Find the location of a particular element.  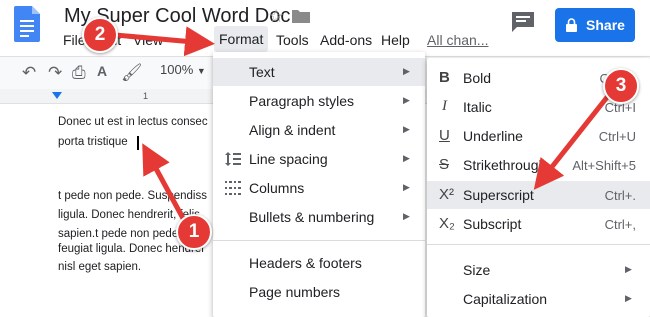

format-menu-text: Text ▶ is located at coordinates (319, 72).